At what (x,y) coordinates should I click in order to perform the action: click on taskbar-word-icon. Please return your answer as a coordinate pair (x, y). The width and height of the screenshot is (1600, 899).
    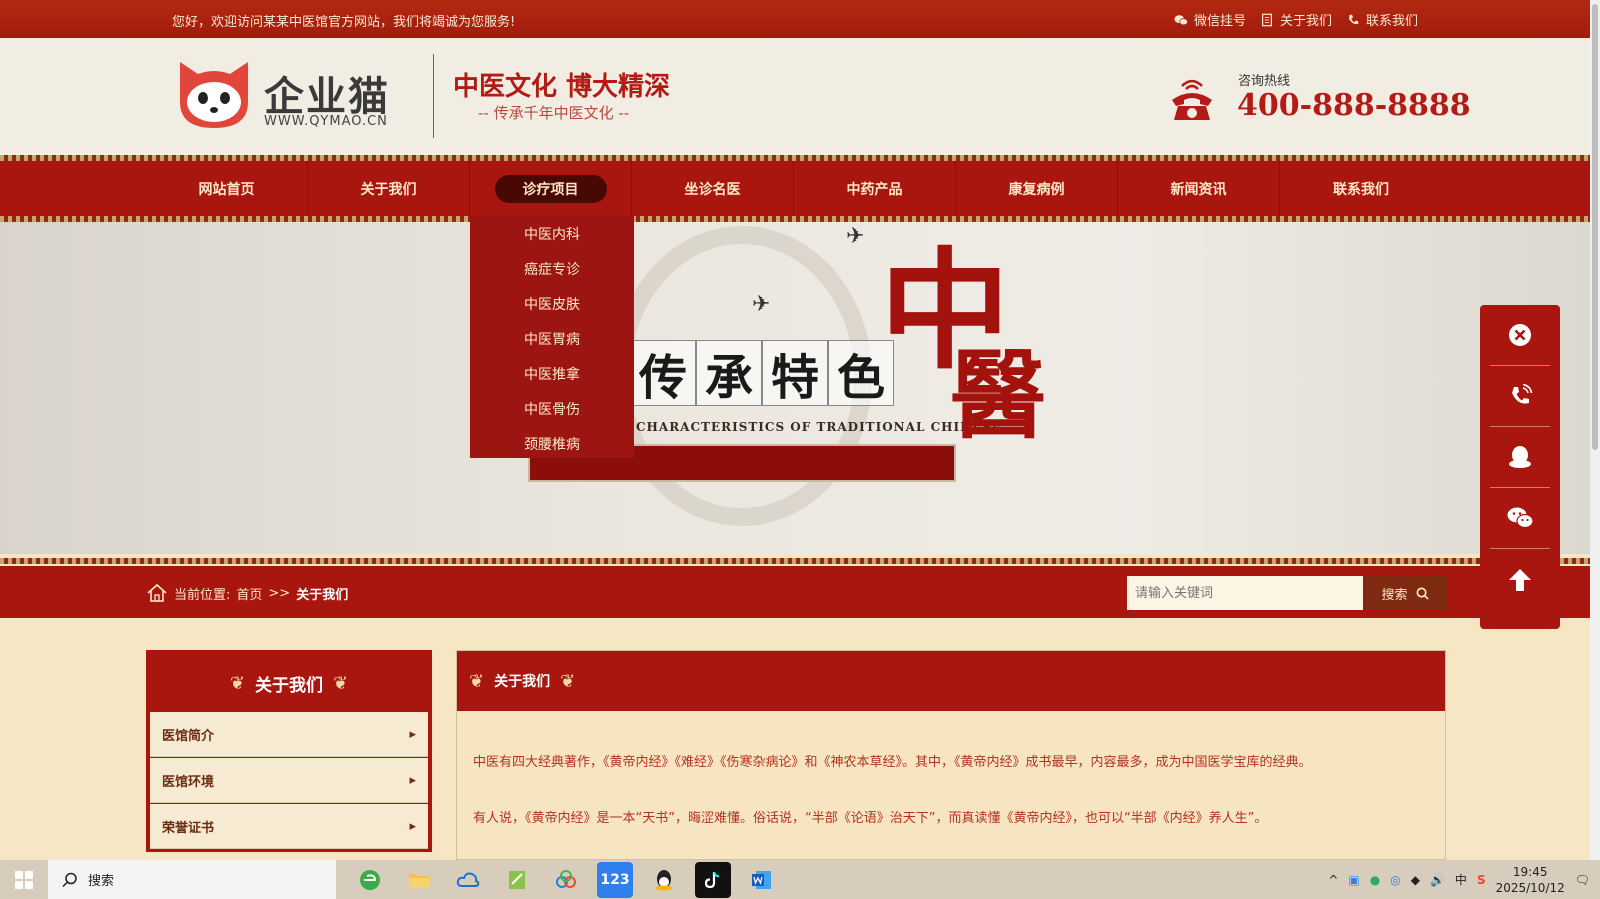
    Looking at the image, I should click on (762, 880).